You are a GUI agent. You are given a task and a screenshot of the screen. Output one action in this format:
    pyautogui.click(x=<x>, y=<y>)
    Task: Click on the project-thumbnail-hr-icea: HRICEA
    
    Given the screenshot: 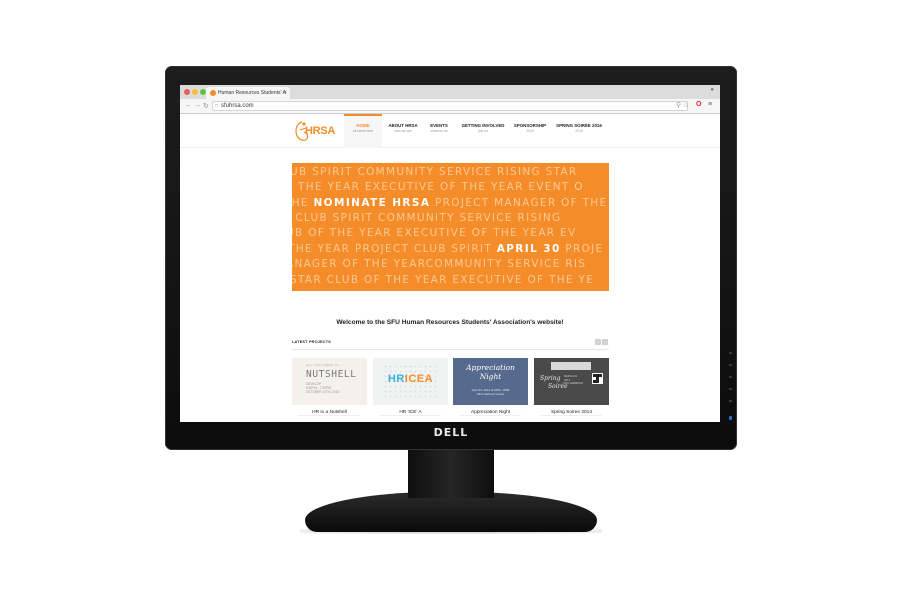 What is the action you would take?
    pyautogui.click(x=410, y=381)
    